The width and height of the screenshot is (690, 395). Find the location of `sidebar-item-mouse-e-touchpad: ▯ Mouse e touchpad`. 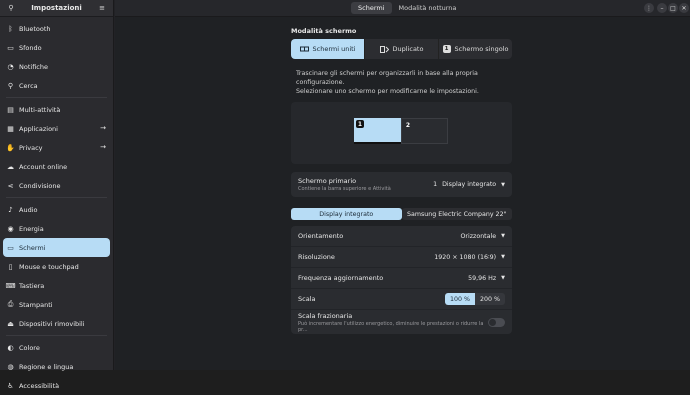

sidebar-item-mouse-e-touchpad: ▯ Mouse e touchpad is located at coordinates (56, 266).